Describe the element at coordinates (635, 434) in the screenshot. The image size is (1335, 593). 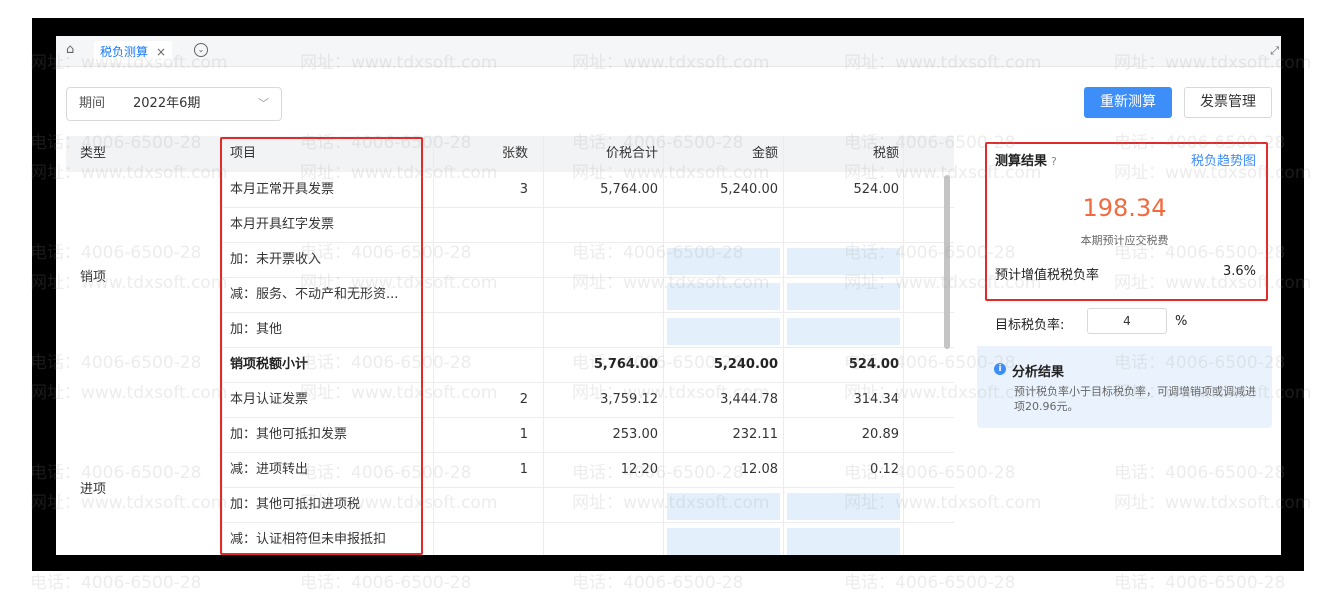
I see `row-total: 253.00` at that location.